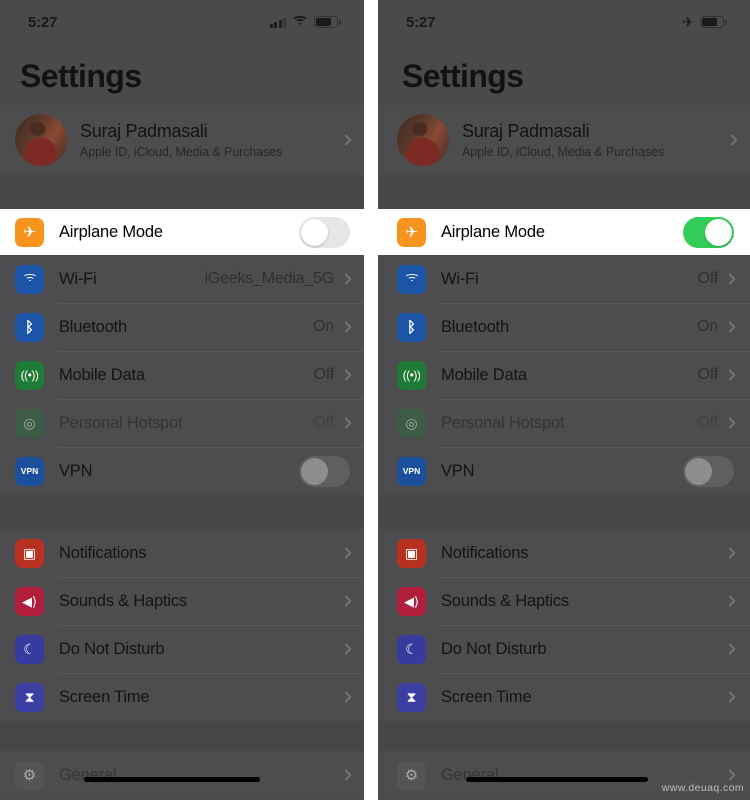  Describe the element at coordinates (144, 131) in the screenshot. I see `profile-name: Suraj Padmasali` at that location.